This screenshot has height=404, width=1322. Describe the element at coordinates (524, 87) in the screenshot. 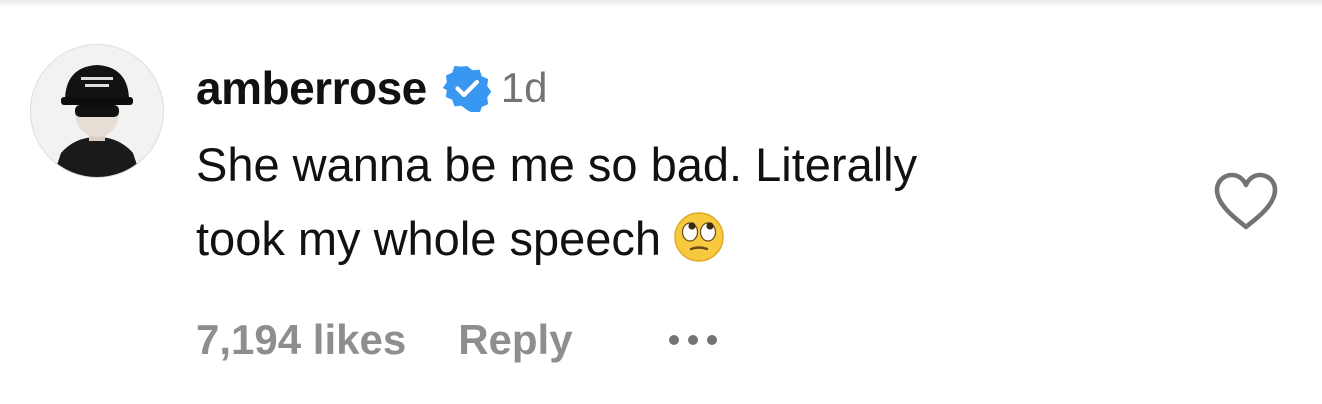

I see `timestamp: 1d` at that location.